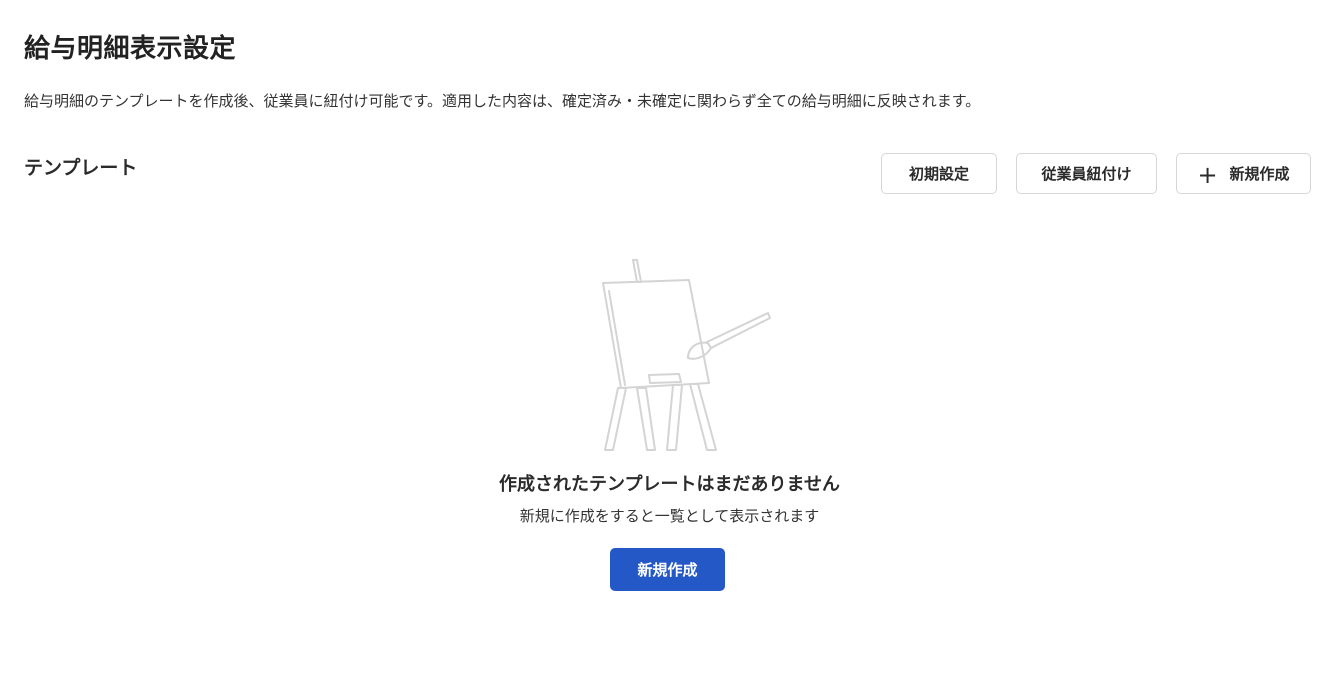 This screenshot has width=1339, height=675. I want to click on new-create-button: + 新規作成, so click(1243, 173).